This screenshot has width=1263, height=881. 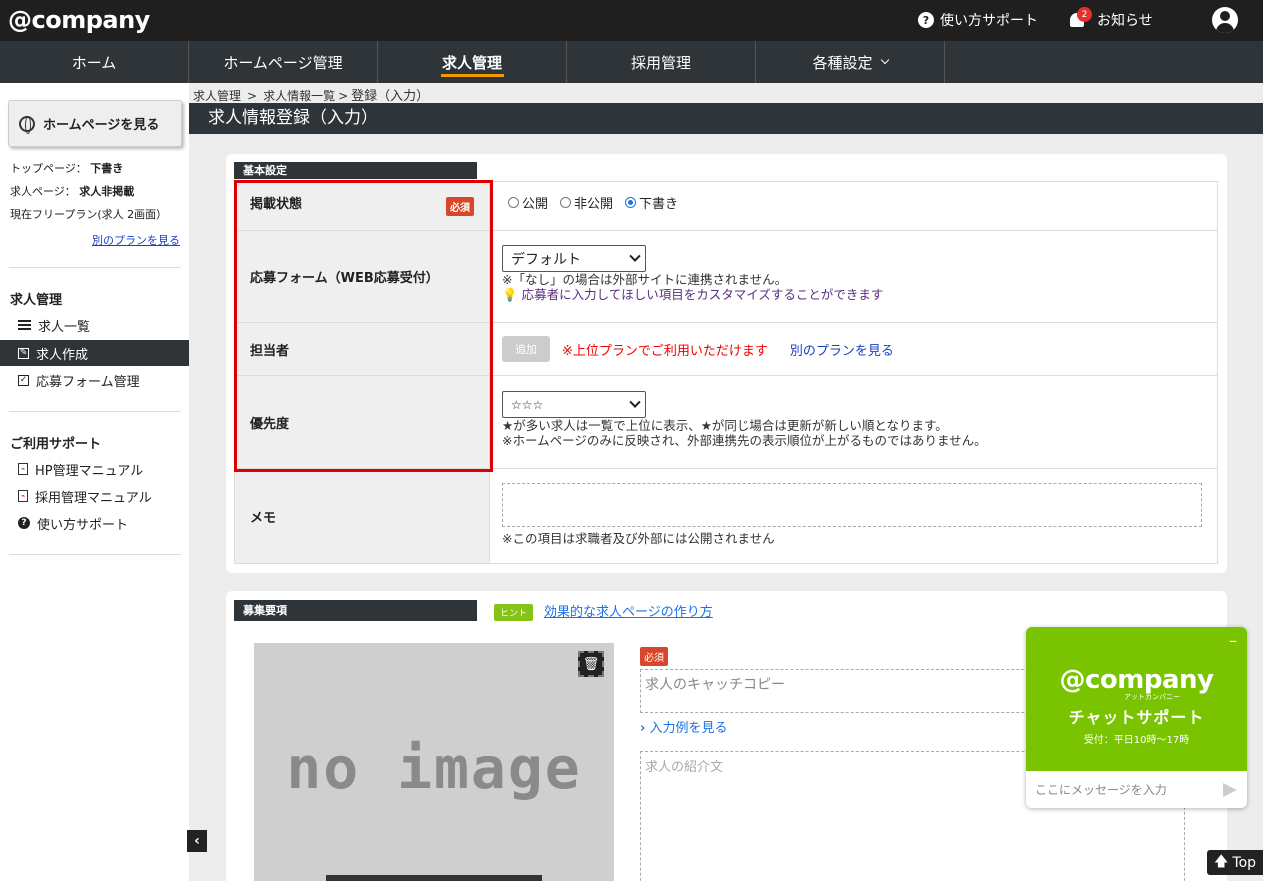 What do you see at coordinates (362, 206) in the screenshot?
I see `status-label: 掲載状態 必須` at bounding box center [362, 206].